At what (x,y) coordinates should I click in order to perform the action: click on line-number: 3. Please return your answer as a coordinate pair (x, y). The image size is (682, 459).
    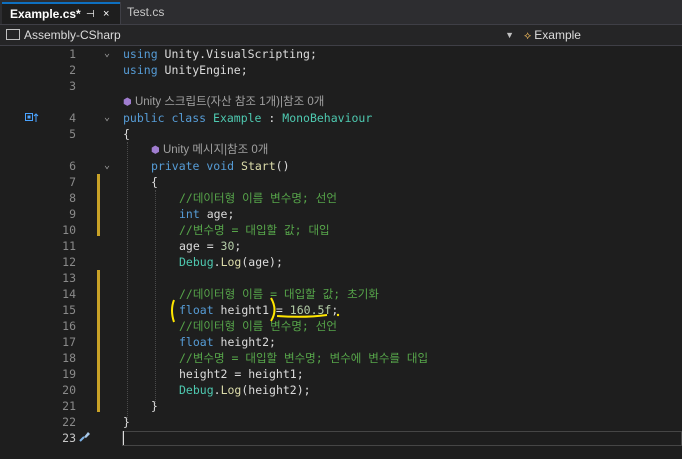
    Looking at the image, I should click on (72, 86).